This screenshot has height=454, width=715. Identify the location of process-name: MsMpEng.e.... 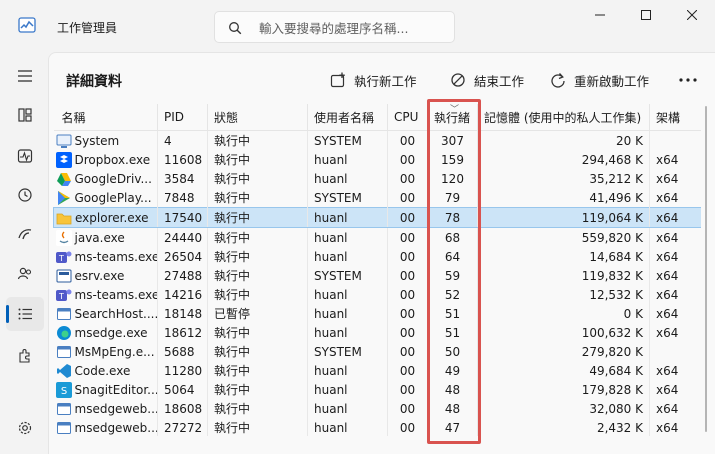
(114, 351).